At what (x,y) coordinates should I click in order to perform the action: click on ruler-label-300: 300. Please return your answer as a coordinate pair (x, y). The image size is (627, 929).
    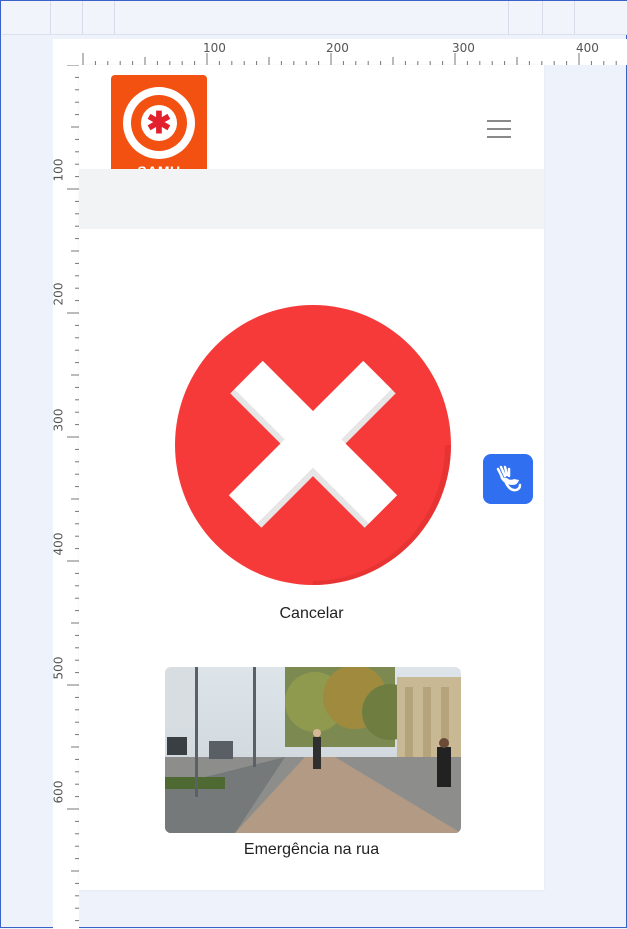
    Looking at the image, I should click on (463, 48).